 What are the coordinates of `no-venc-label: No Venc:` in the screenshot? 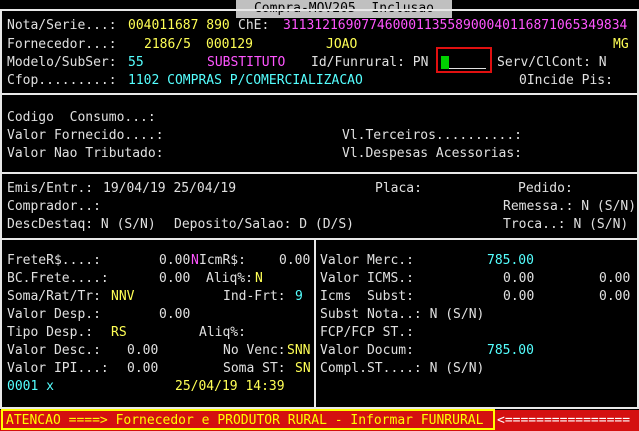 It's located at (254, 350).